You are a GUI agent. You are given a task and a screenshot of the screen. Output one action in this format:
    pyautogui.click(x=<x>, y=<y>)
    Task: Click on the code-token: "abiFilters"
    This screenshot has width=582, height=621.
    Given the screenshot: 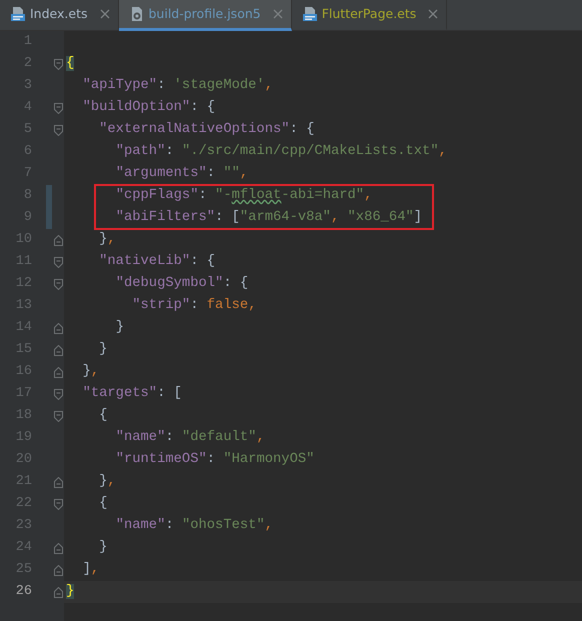 What is the action you would take?
    pyautogui.click(x=166, y=217)
    